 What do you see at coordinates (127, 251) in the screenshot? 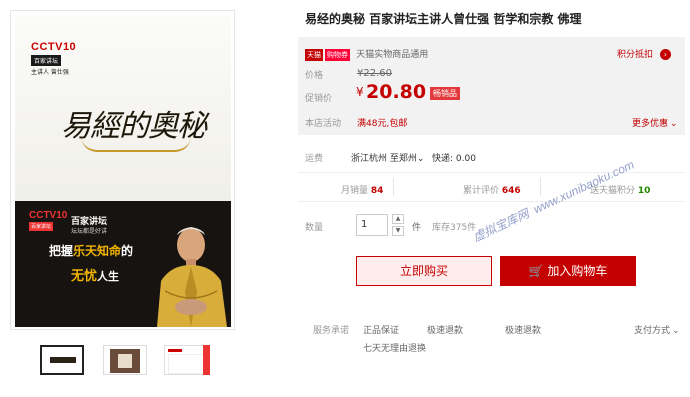
I see `slogan-post: 的` at bounding box center [127, 251].